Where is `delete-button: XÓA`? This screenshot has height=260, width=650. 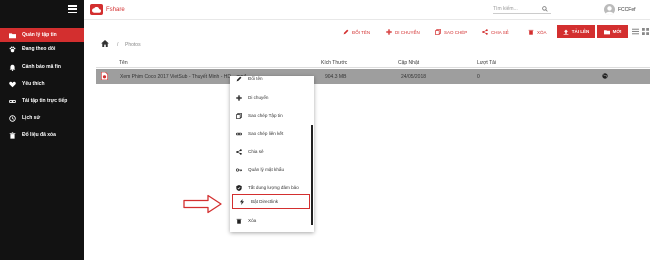
delete-button: XÓA is located at coordinates (537, 32).